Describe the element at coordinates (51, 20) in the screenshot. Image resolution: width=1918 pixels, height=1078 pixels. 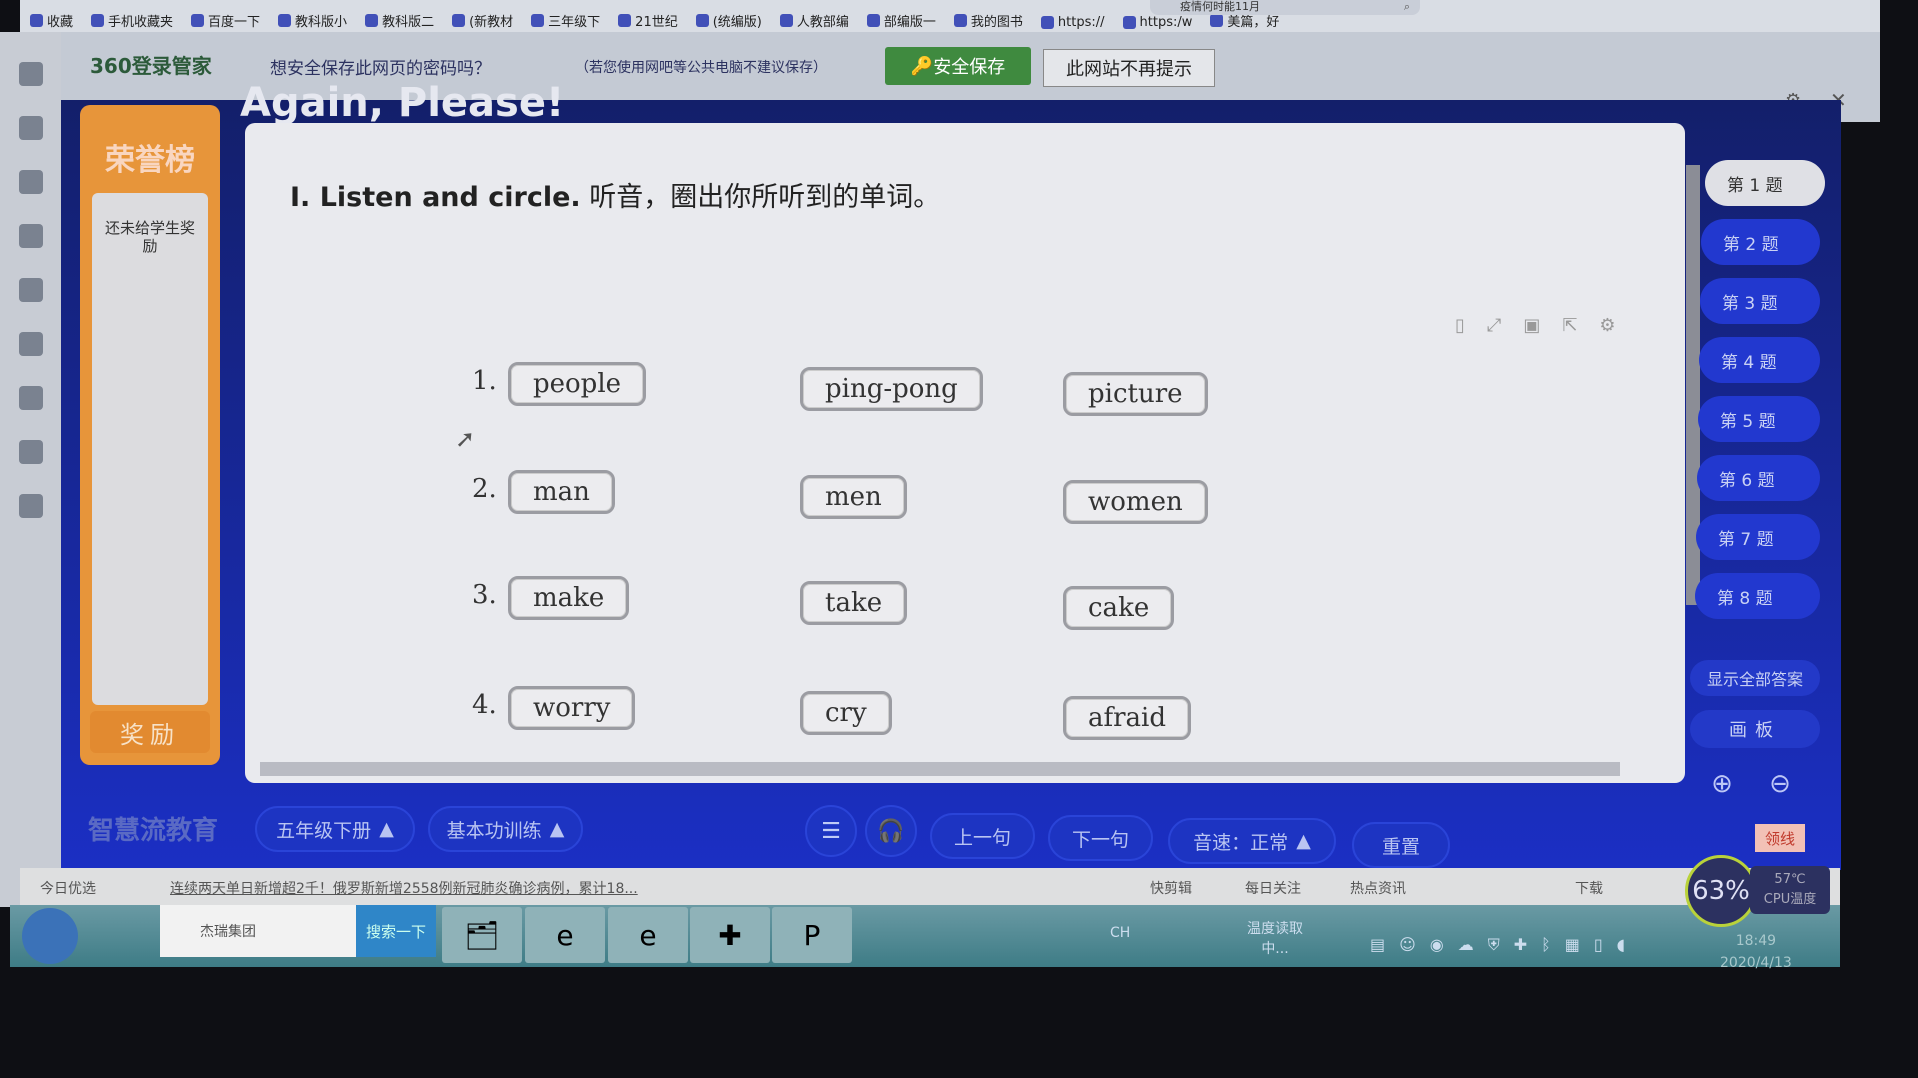
I see `bookmark-item: 收藏` at that location.